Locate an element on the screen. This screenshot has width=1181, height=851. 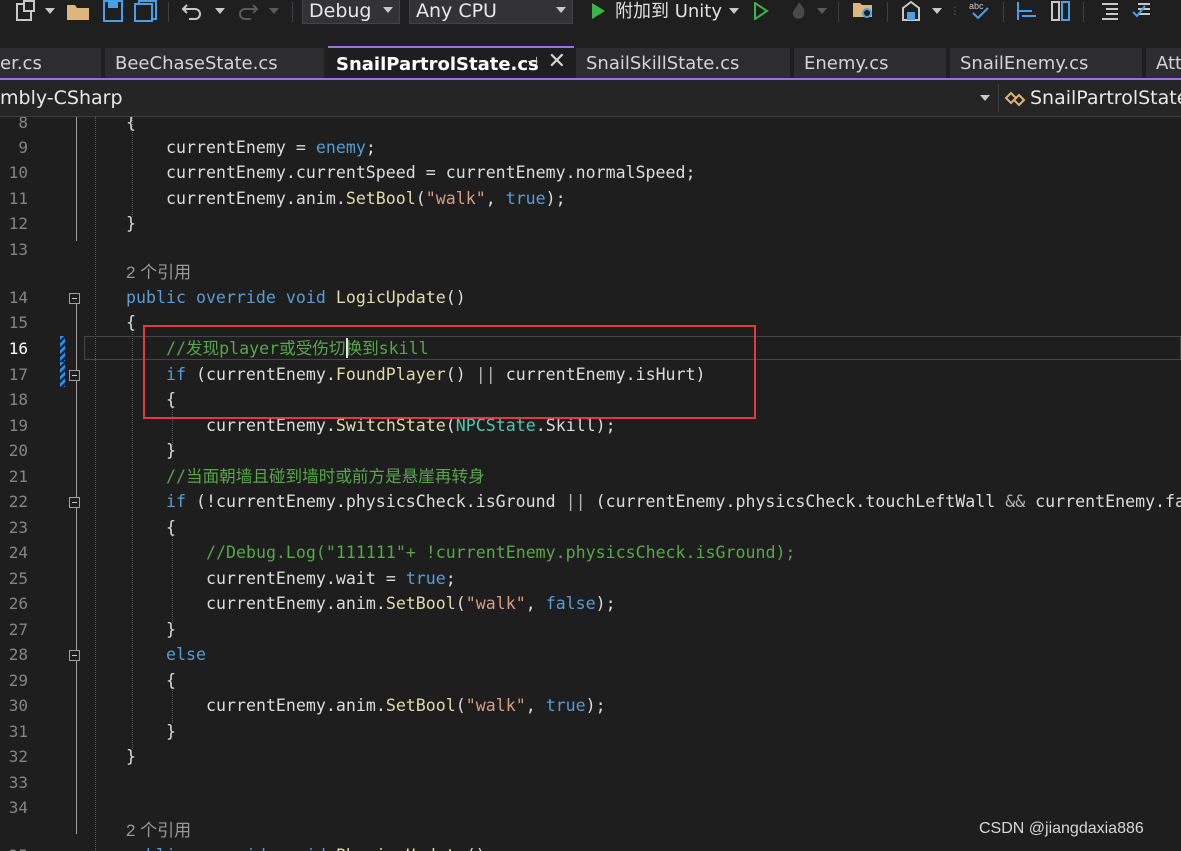
uncomment-icon is located at coordinates (1141, 11).